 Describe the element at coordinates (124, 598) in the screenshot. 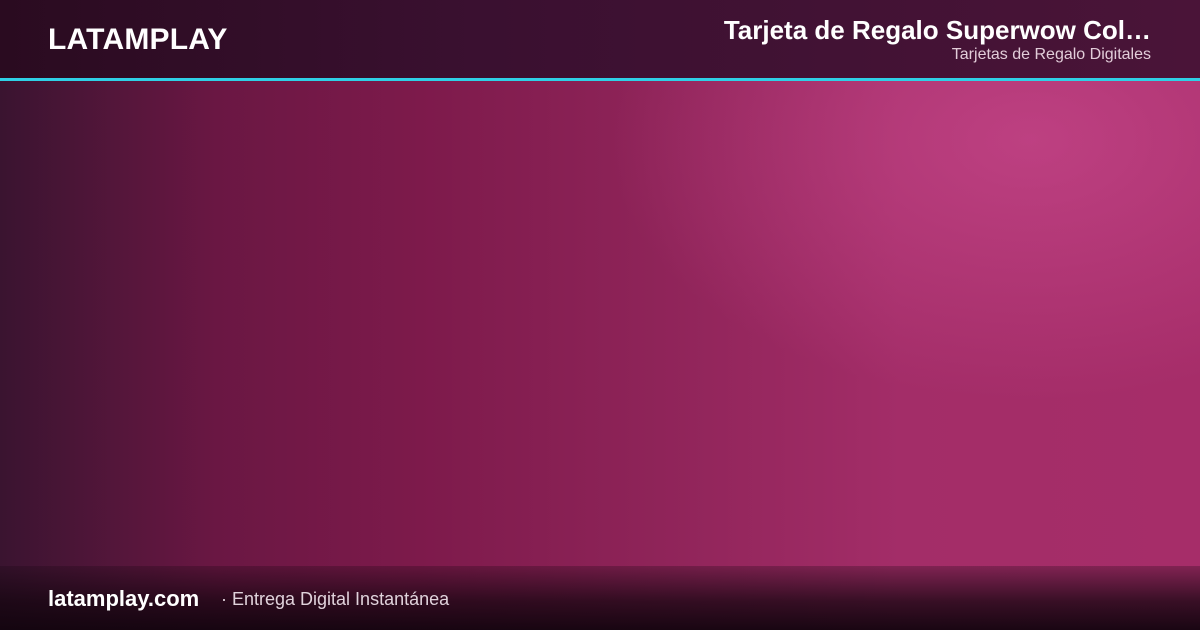

I see `site-domain: latamplay.com` at that location.